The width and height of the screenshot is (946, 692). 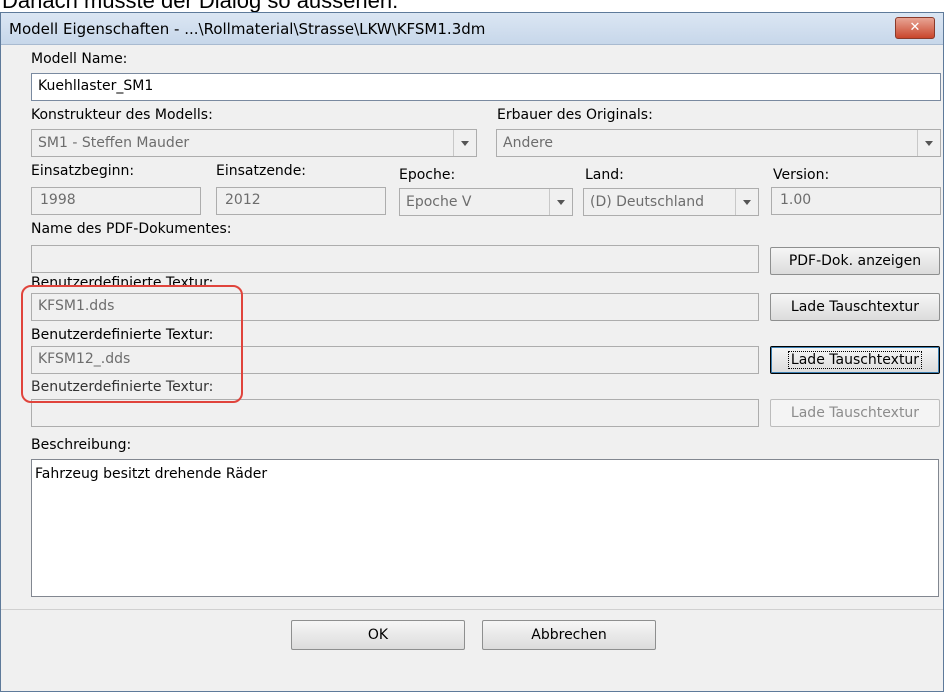 What do you see at coordinates (486, 202) in the screenshot?
I see `epoch-select: Epoche V` at bounding box center [486, 202].